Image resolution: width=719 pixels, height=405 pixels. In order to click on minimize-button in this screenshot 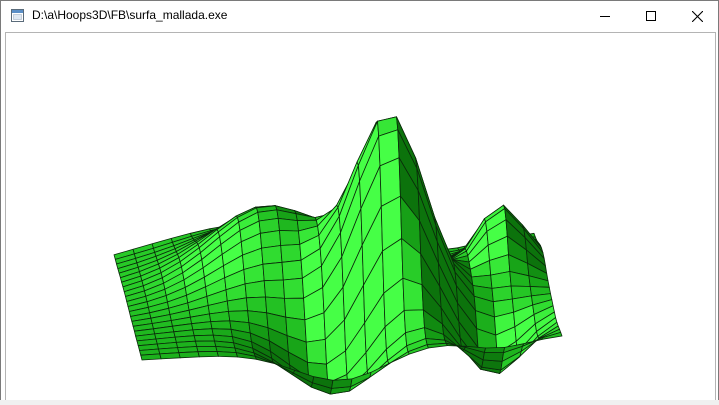, I will do `click(605, 16)`.